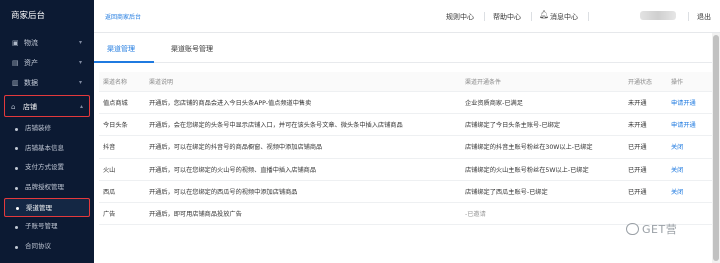 The width and height of the screenshot is (720, 263). Describe the element at coordinates (640, 82) in the screenshot. I see `col-header-status: 开通状态` at that location.